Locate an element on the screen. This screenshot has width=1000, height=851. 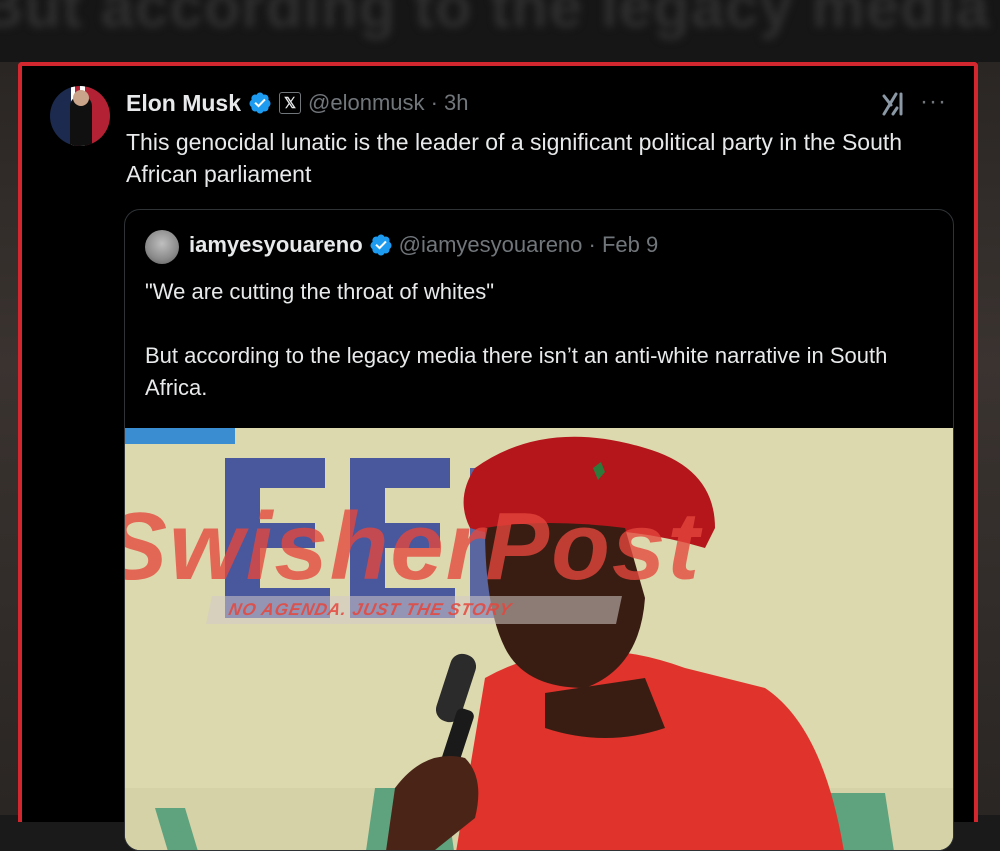
tweet-header: Elon Musk 𝕏 @elonmusk · 3h is located at coordinates (297, 103).